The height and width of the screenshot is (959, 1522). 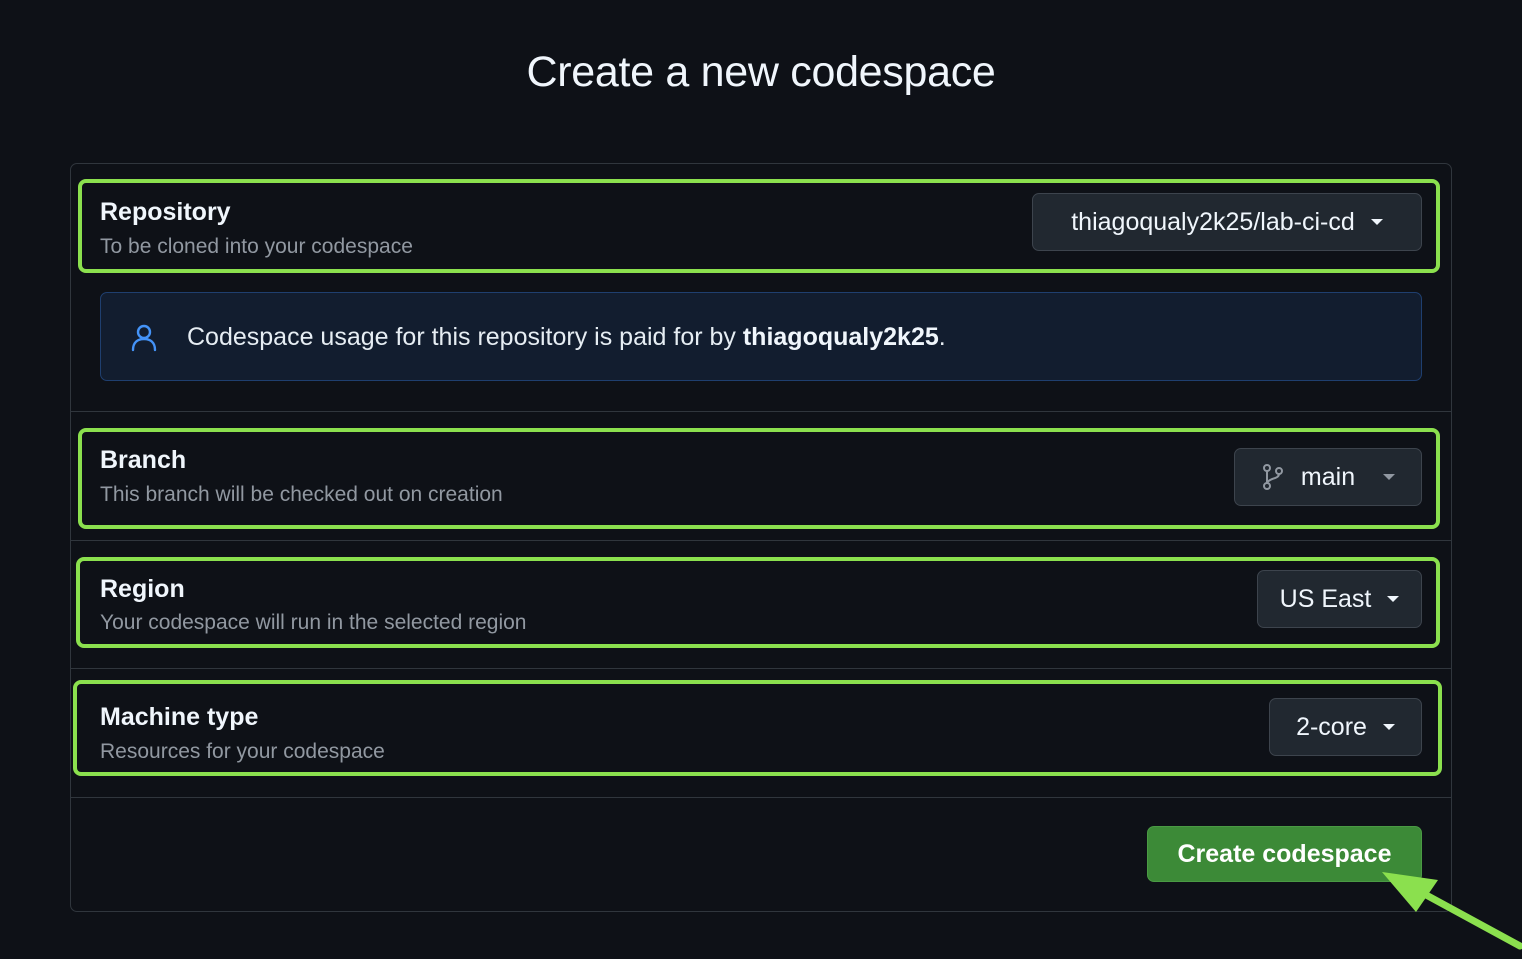 What do you see at coordinates (165, 212) in the screenshot?
I see `repository-title: Repository` at bounding box center [165, 212].